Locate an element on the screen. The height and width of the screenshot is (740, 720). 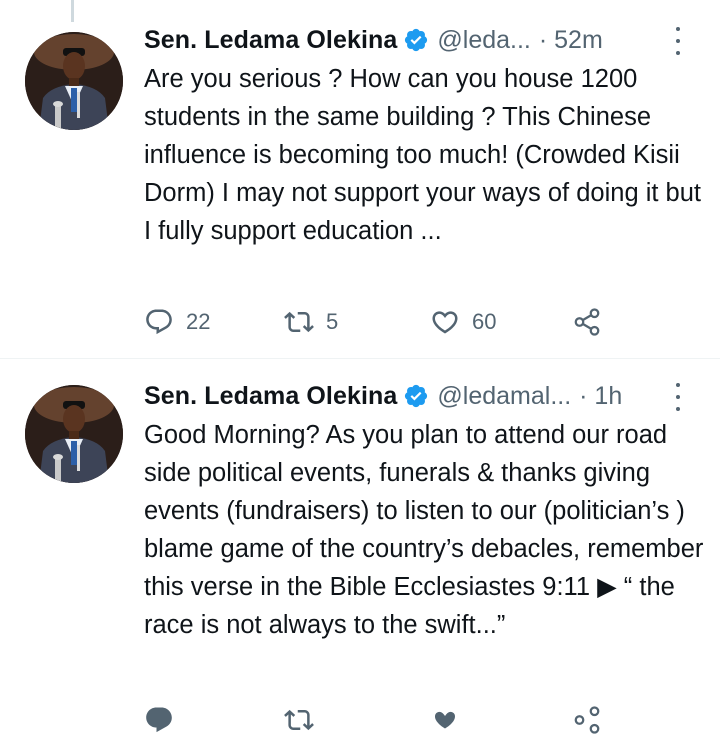
retweet-button: 5 is located at coordinates (357, 322).